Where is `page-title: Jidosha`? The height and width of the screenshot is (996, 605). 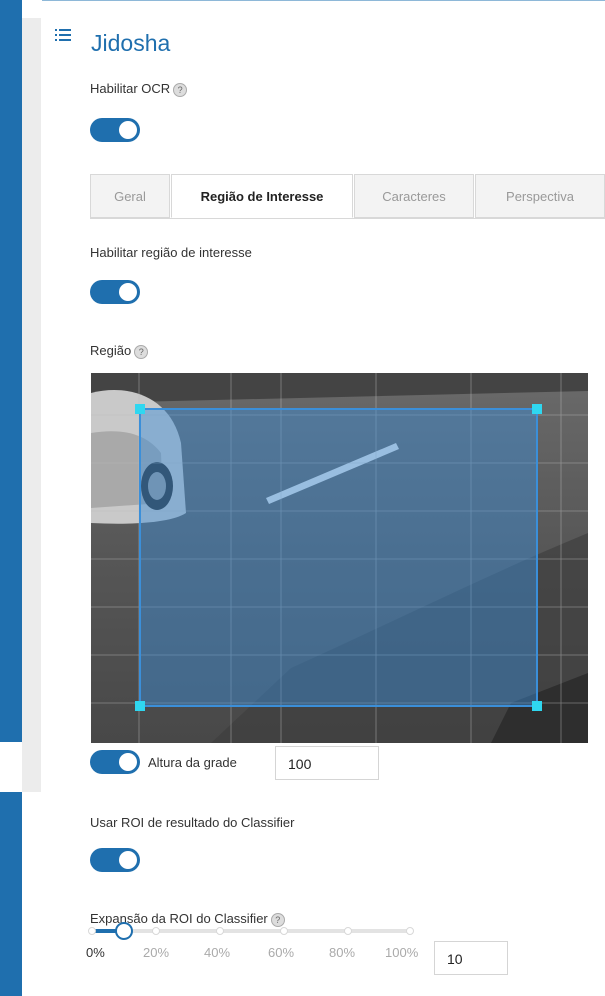 page-title: Jidosha is located at coordinates (131, 43).